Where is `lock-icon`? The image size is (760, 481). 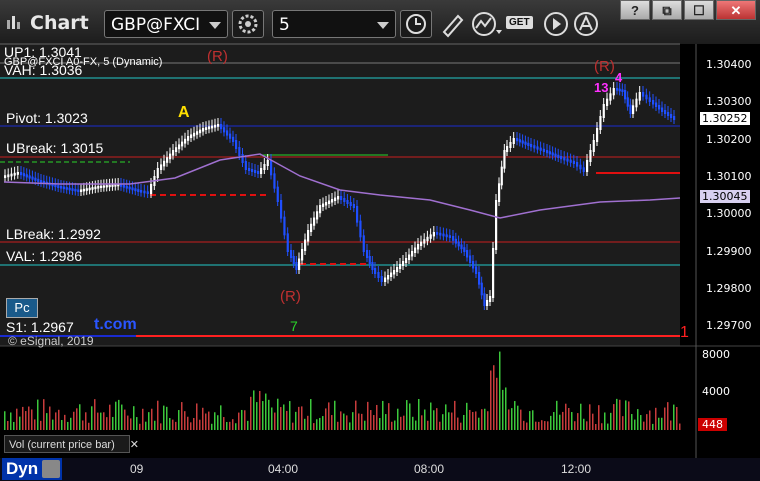
lock-icon is located at coordinates (51, 469).